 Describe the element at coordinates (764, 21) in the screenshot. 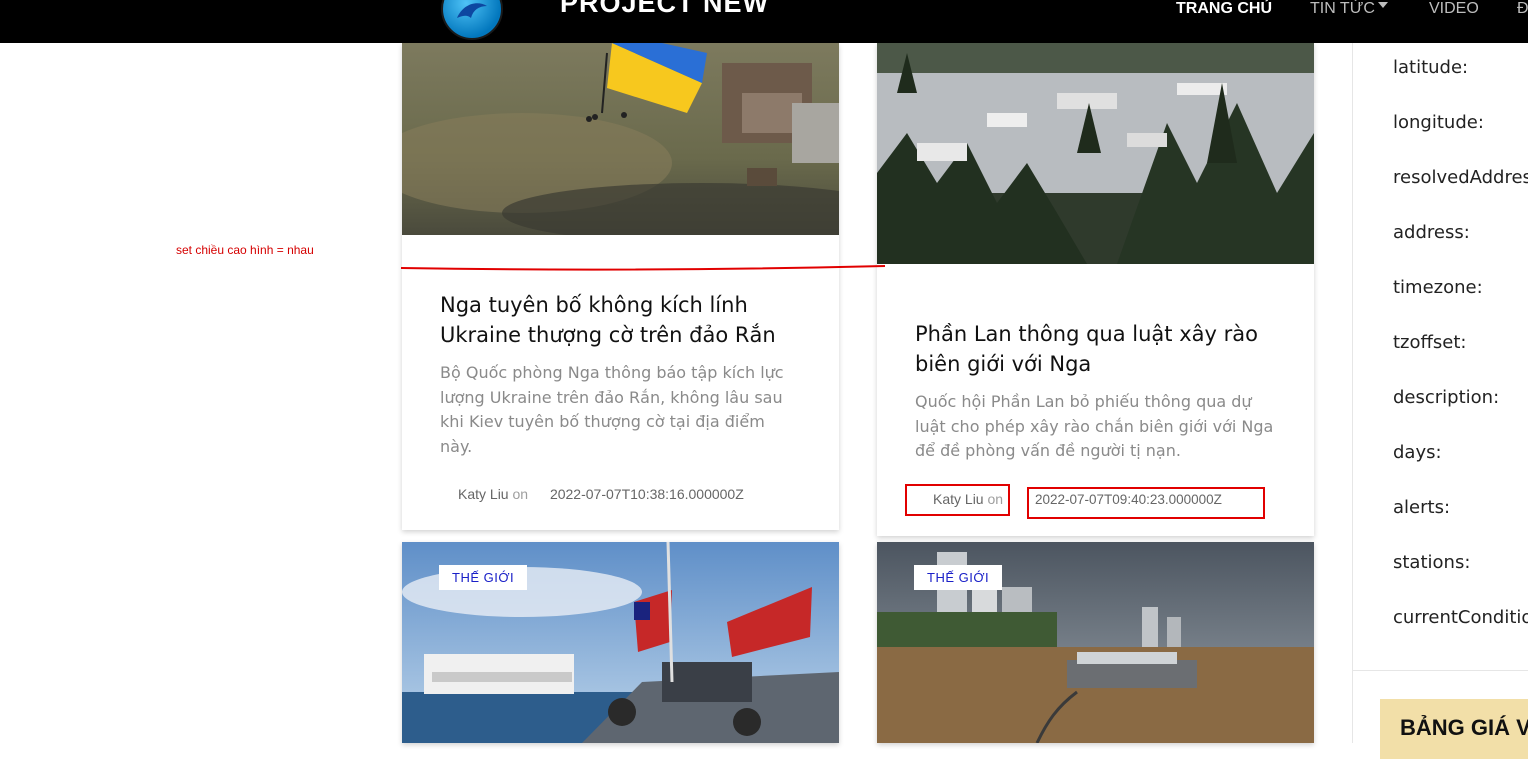

I see `top-navbar: PROJECT NEW TRANG CHỦ TIN TỨC VIDEO Đ` at that location.